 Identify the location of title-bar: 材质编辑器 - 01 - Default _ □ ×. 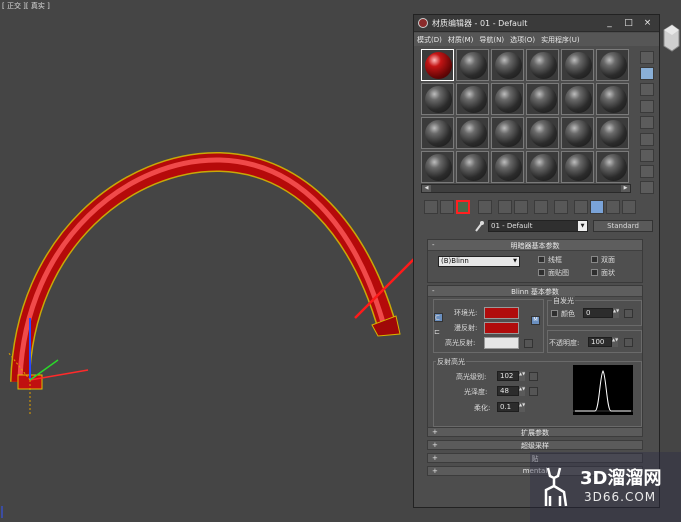
(536, 23).